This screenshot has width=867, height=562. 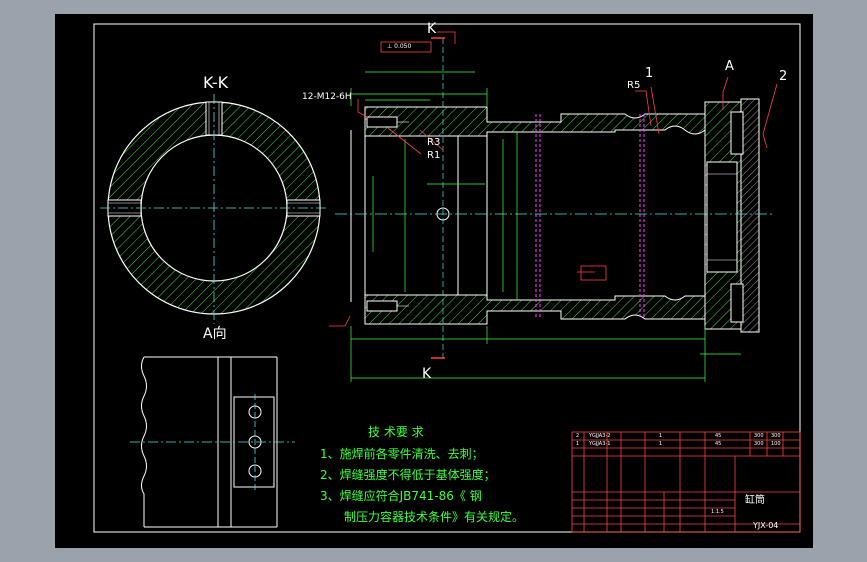 I want to click on drawing-name: 缸筒, so click(x=755, y=500).